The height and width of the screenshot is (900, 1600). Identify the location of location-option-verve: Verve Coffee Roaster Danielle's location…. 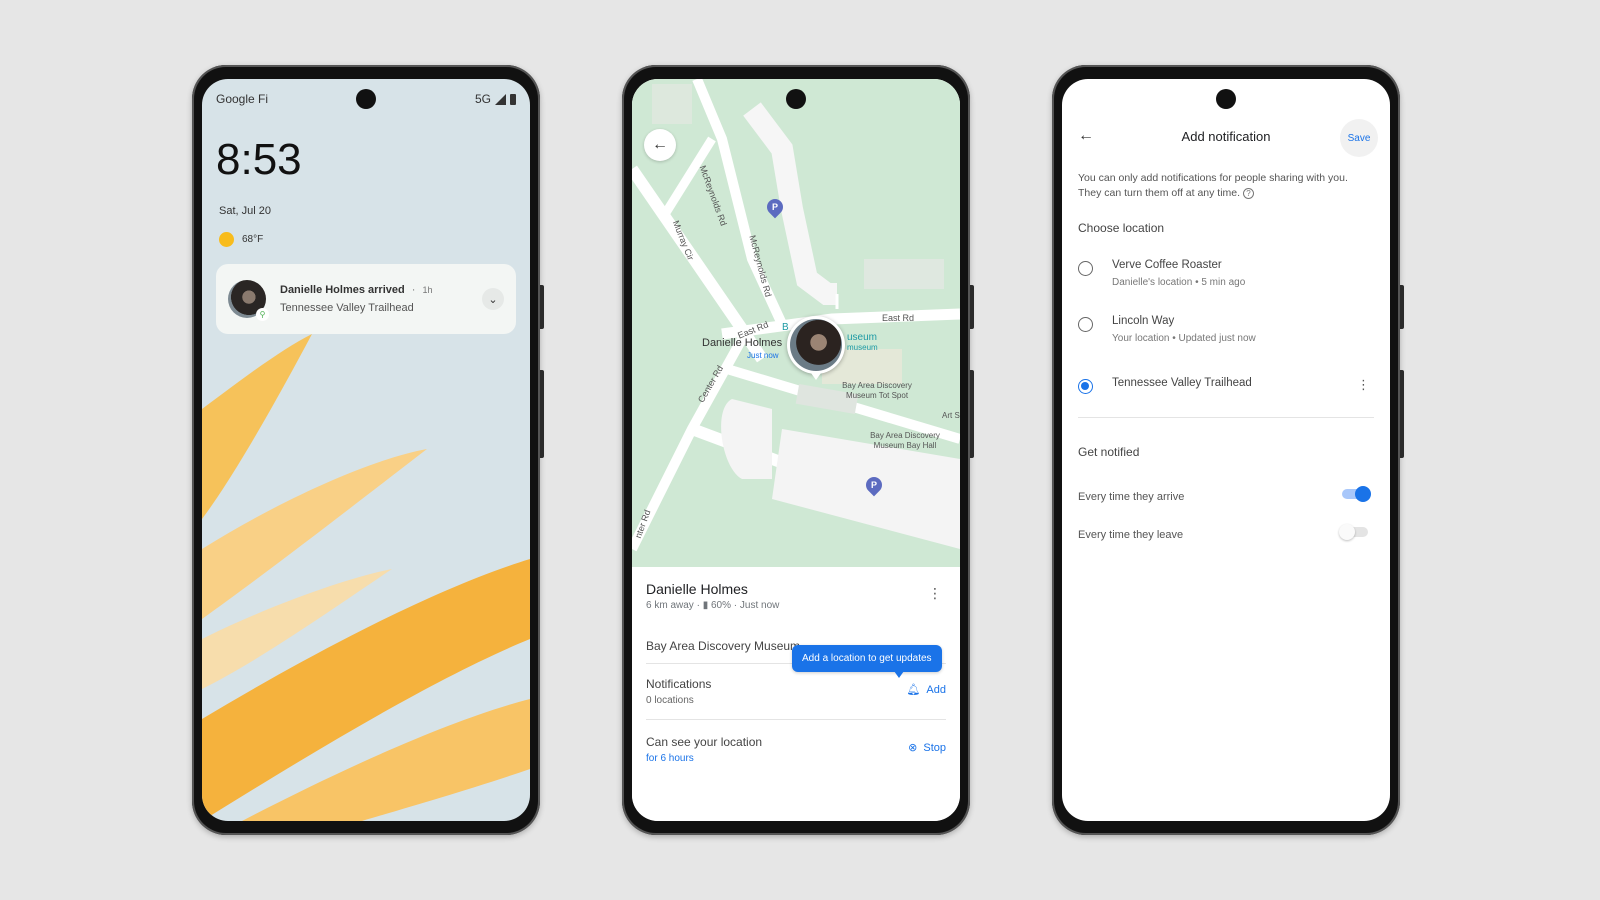
(1226, 279).